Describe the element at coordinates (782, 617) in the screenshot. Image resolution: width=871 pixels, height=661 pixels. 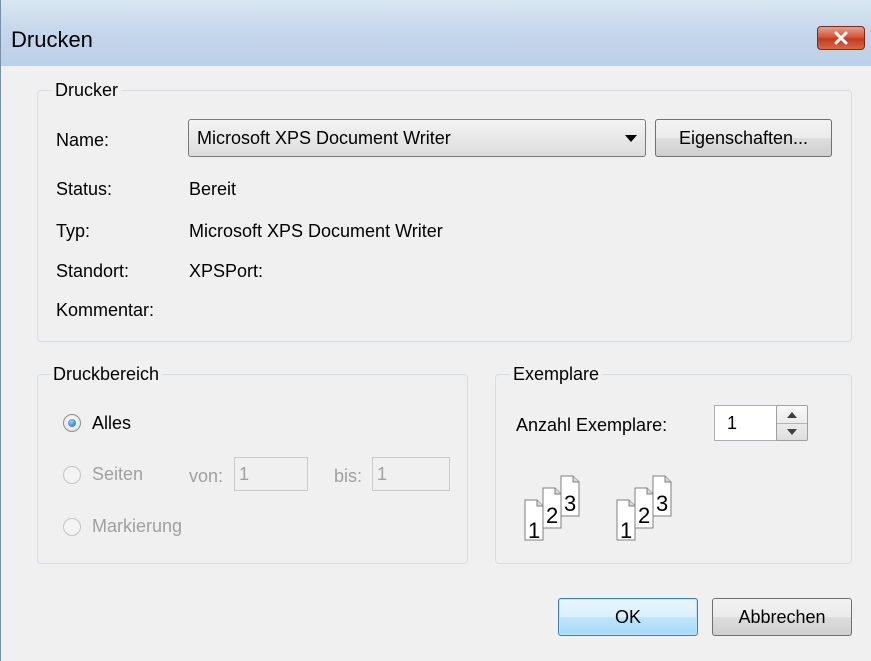
I see `cancel-button: Abbrechen` at that location.